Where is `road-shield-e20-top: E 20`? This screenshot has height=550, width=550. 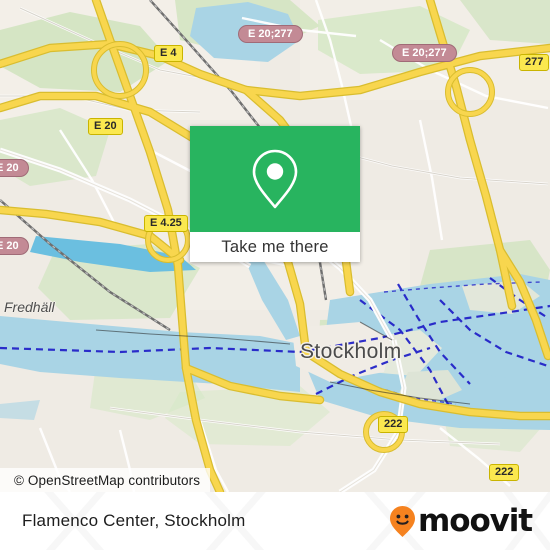
road-shield-e20-top: E 20 is located at coordinates (105, 126).